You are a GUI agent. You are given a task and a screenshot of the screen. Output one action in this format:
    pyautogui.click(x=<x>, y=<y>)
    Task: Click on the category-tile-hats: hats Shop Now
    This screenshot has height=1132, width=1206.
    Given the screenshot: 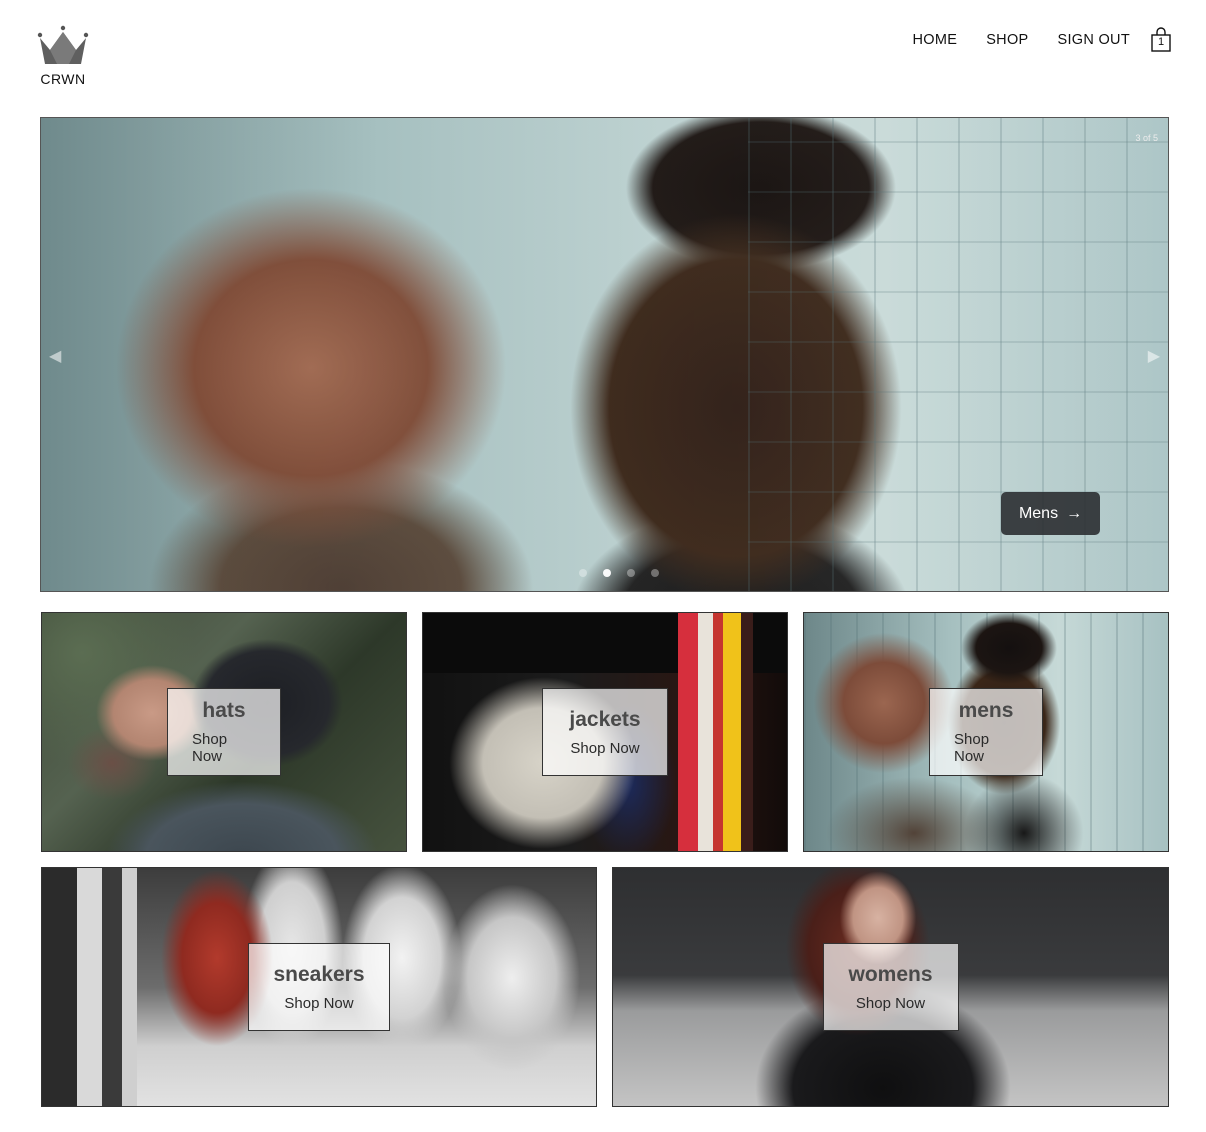 What is the action you would take?
    pyautogui.click(x=224, y=732)
    